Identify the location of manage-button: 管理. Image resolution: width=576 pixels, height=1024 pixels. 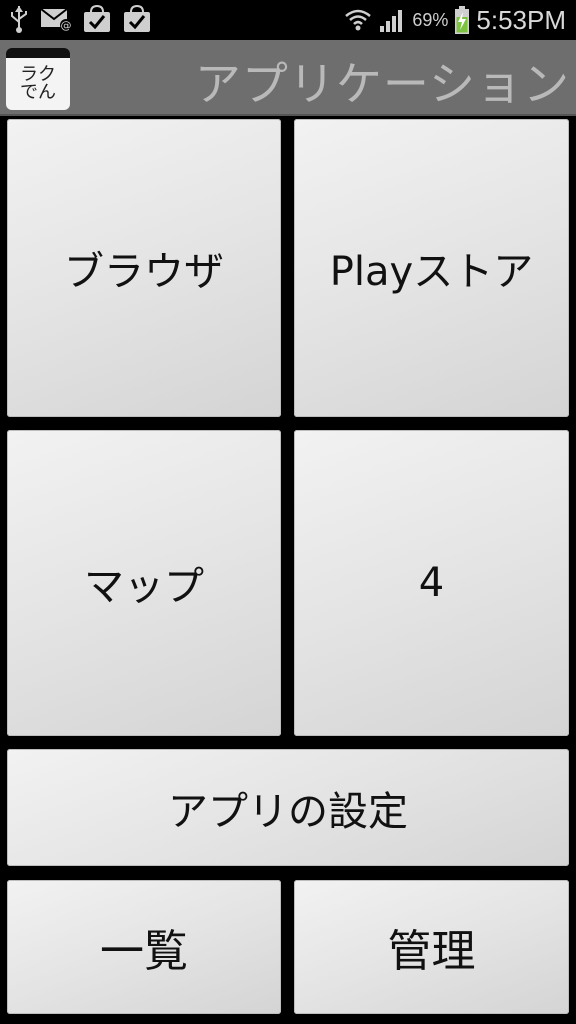
(431, 947).